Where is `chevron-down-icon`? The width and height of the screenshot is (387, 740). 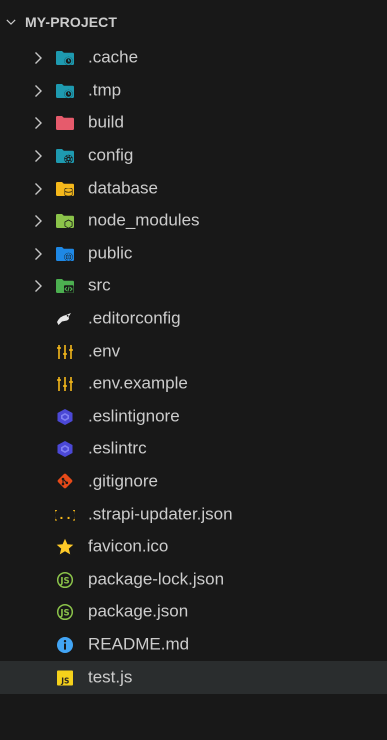 chevron-down-icon is located at coordinates (11, 22).